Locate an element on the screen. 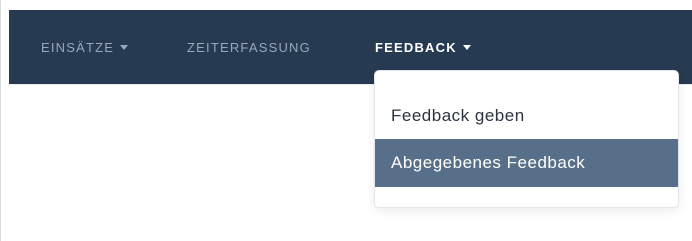  dropdown-item-abgegebenes-feedback-label: Abgegebenes Feedback is located at coordinates (488, 162).